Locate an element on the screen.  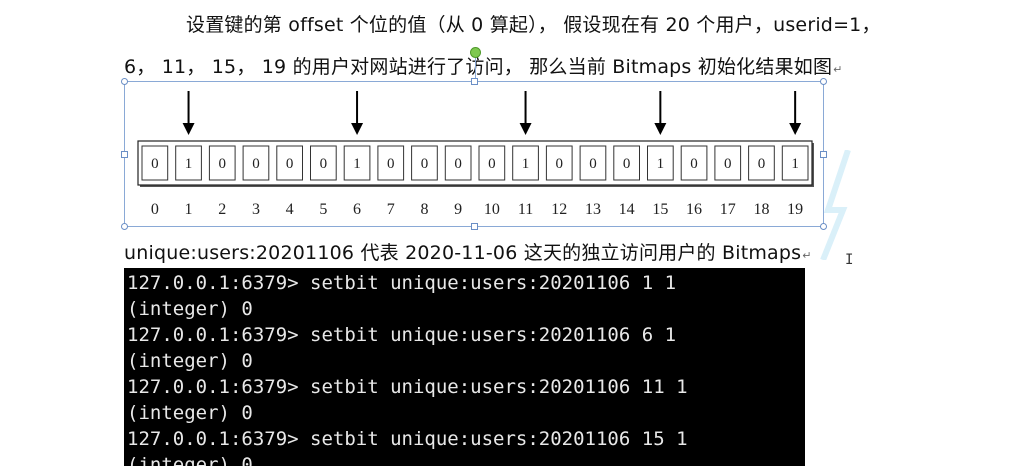
bit-index-label: 13 is located at coordinates (593, 209).